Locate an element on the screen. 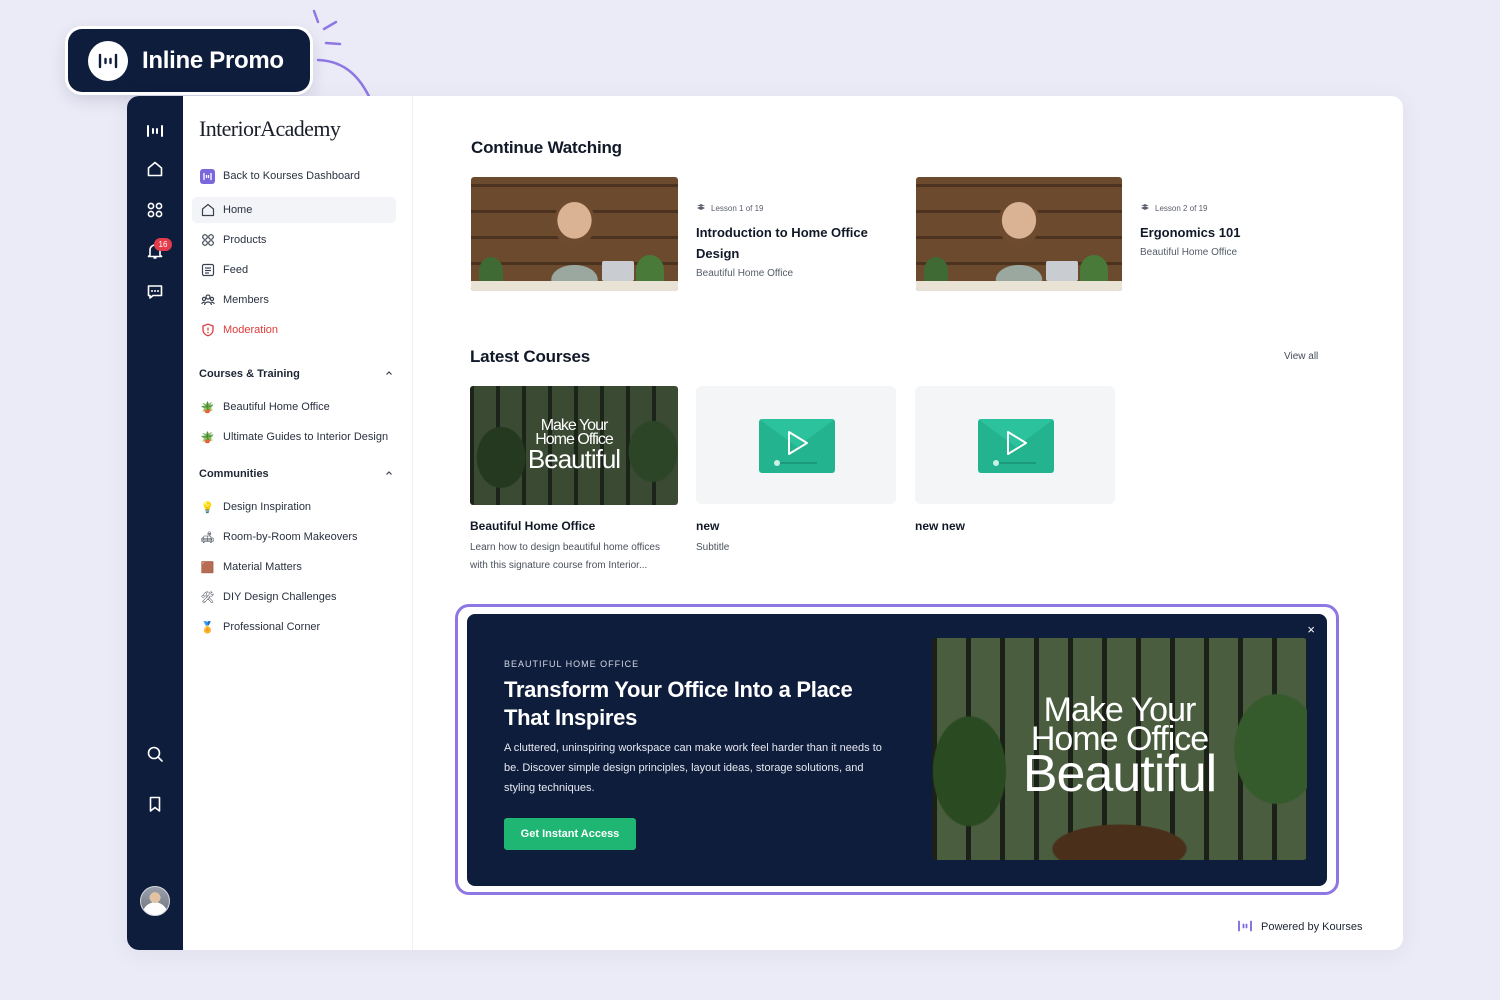 This screenshot has height=1000, width=1500. thumb-text-line: Beautiful is located at coordinates (574, 459).